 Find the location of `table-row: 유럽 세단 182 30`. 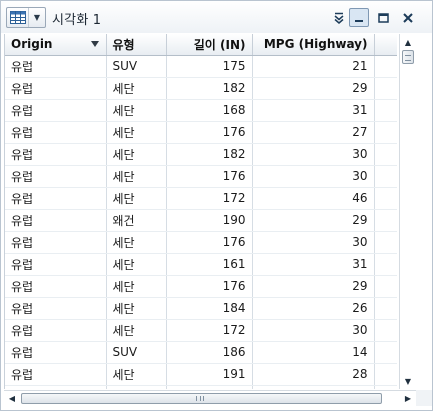

table-row: 유럽 세단 182 30 is located at coordinates (201, 154).